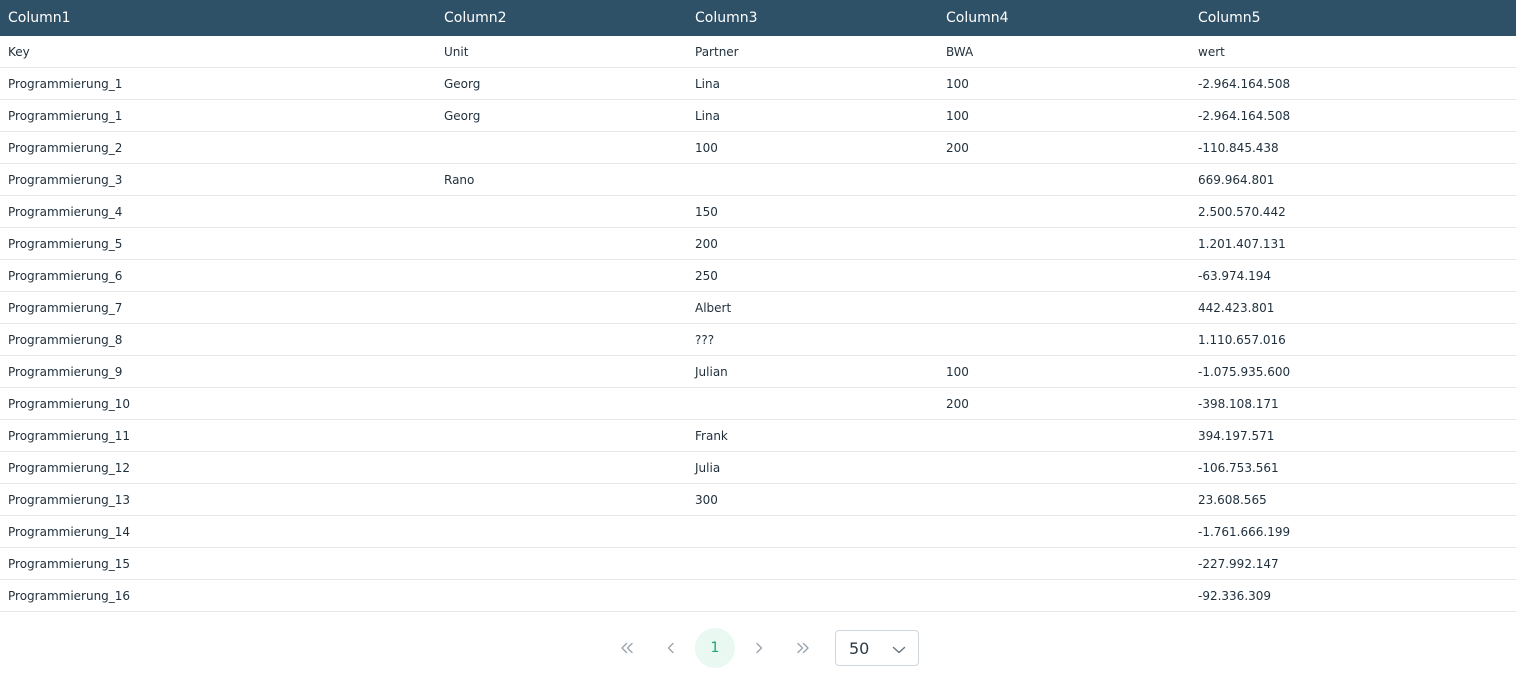  What do you see at coordinates (758, 468) in the screenshot?
I see `table-row: Programmierung_12 Julia -106.753.561` at bounding box center [758, 468].